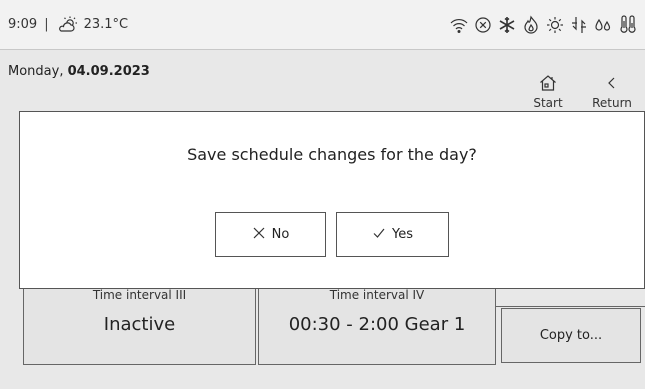 The height and width of the screenshot is (389, 645). Describe the element at coordinates (627, 24) in the screenshot. I see `thermometer-icon` at that location.